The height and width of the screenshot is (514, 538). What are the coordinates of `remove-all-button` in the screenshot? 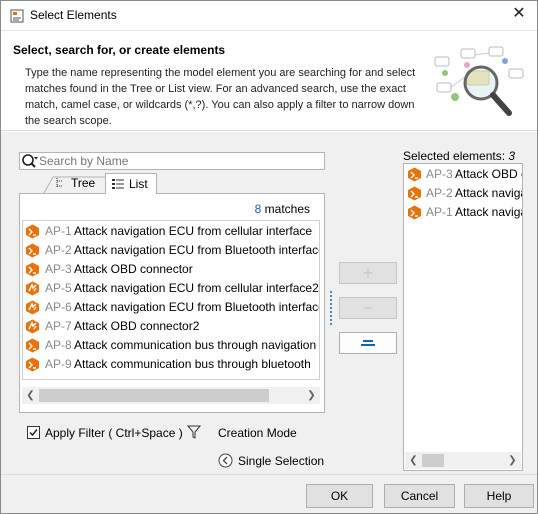 It's located at (368, 343).